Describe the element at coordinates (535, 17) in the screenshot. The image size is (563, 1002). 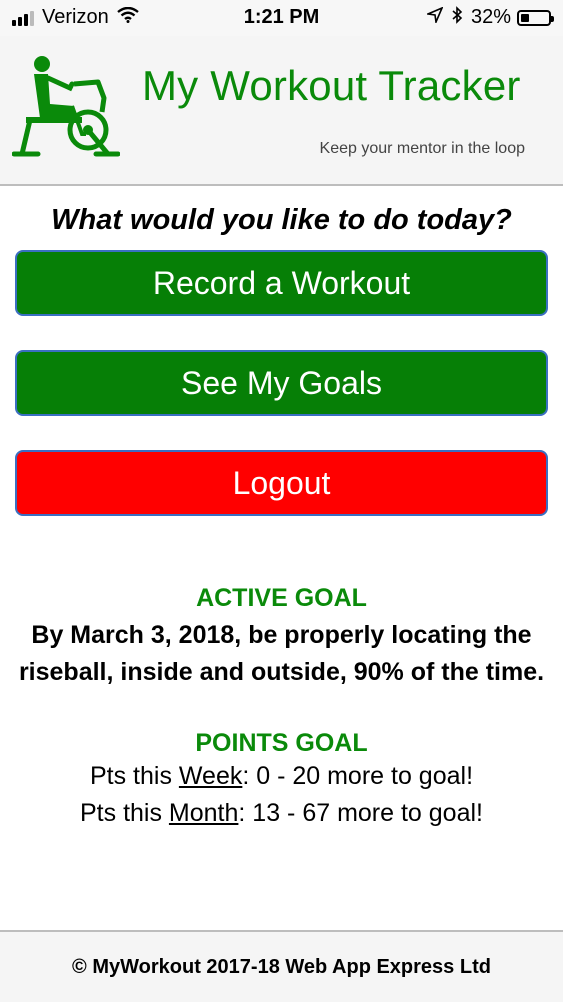
I see `battery-icon` at that location.